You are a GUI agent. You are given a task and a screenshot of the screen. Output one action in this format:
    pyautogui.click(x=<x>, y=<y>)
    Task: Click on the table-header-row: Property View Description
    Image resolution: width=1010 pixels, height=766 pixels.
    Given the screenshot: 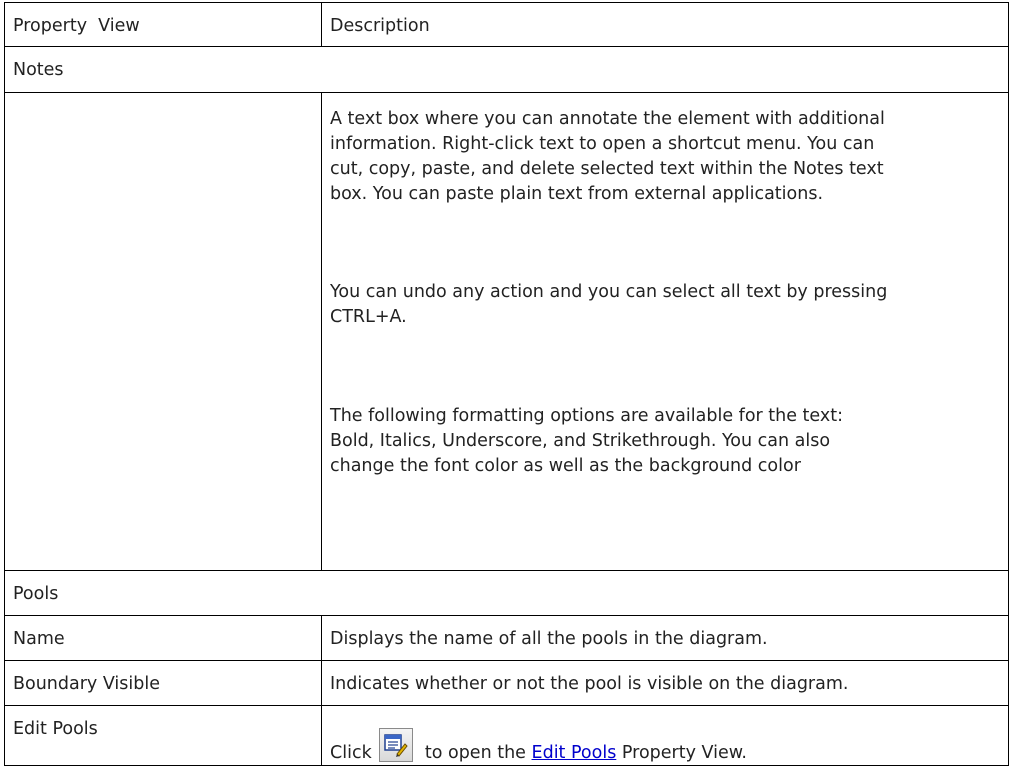 What is the action you would take?
    pyautogui.click(x=506, y=24)
    